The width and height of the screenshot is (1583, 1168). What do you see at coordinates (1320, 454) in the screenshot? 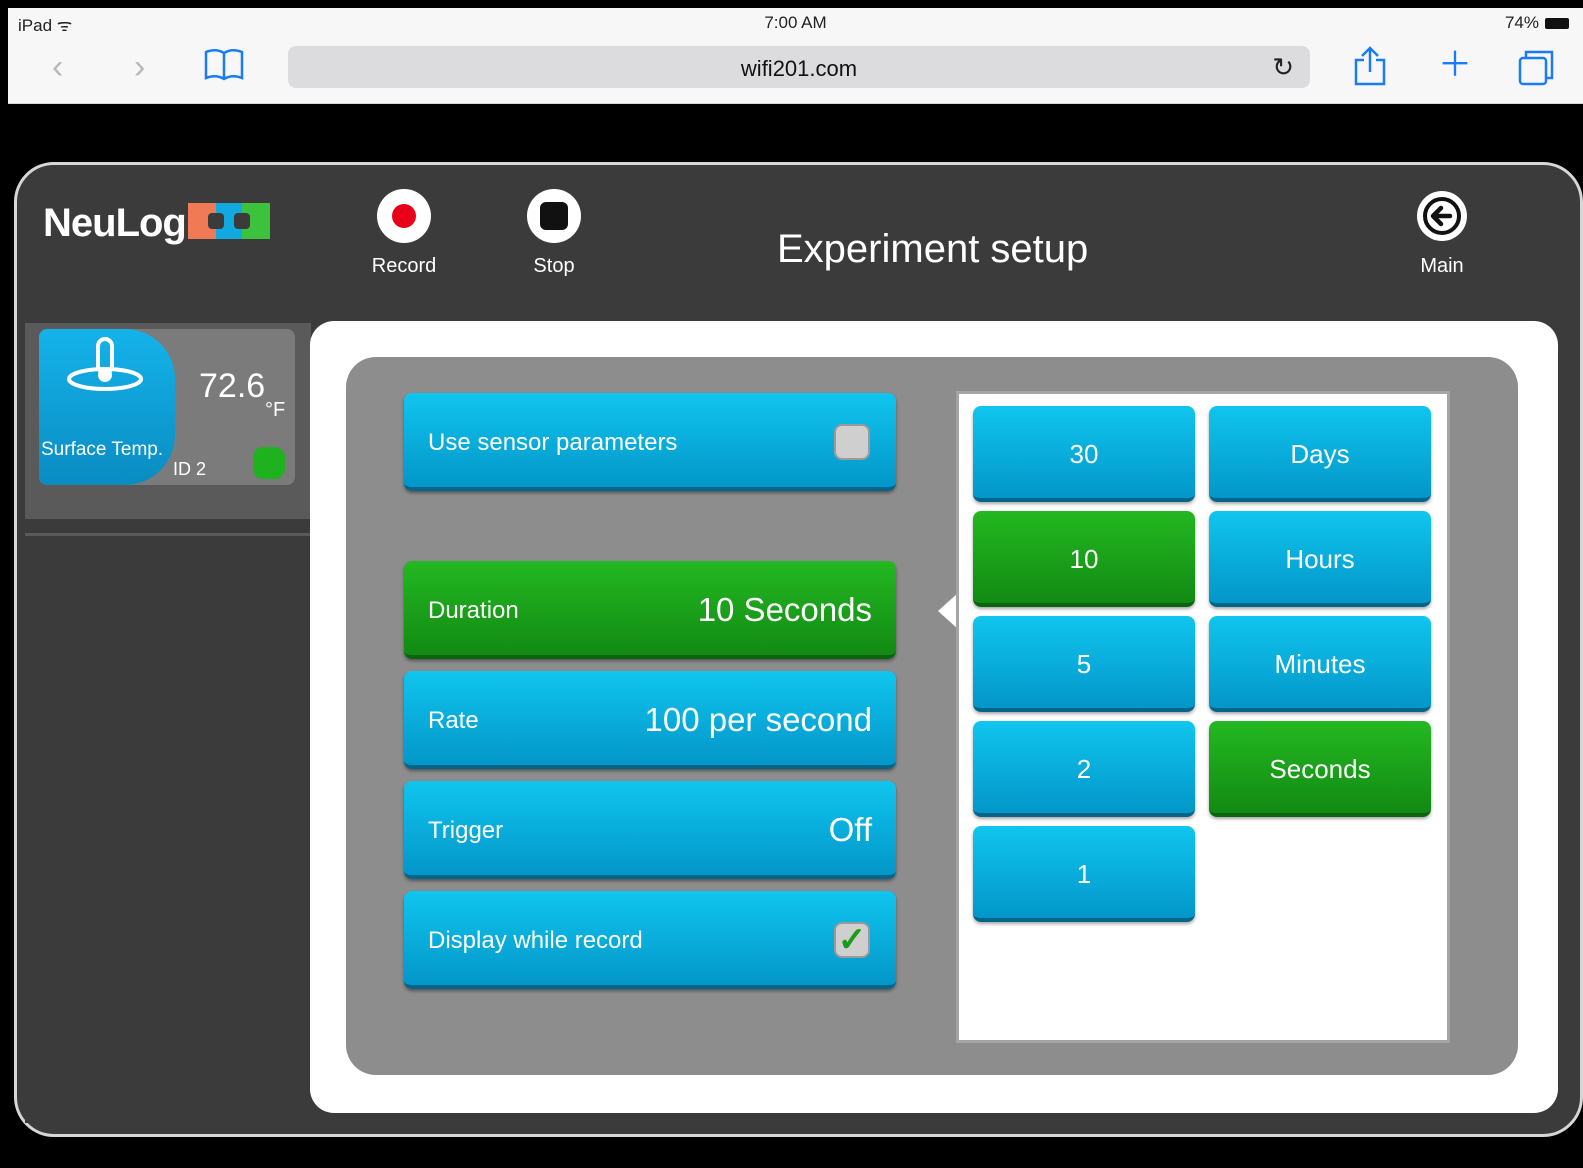
I see `picker-unit-days: Days` at bounding box center [1320, 454].